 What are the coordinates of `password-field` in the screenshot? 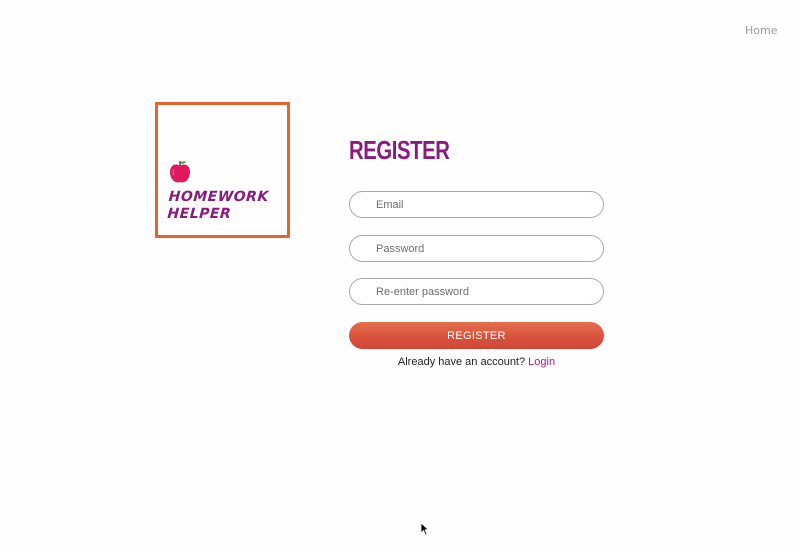 It's located at (476, 248).